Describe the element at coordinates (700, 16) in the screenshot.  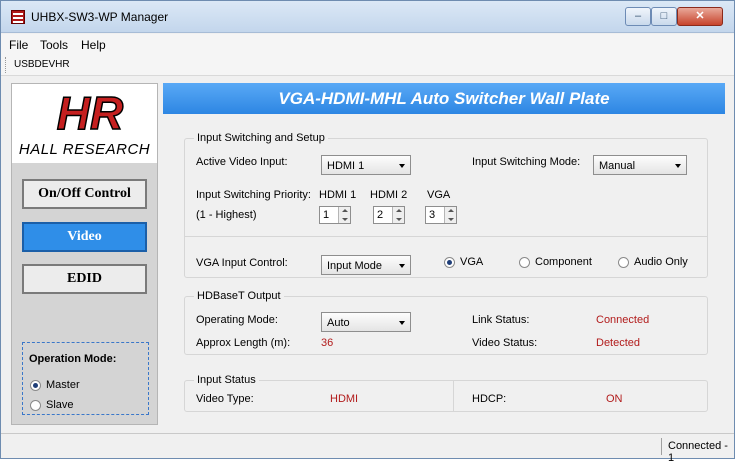
I see `close-button: ✕` at that location.